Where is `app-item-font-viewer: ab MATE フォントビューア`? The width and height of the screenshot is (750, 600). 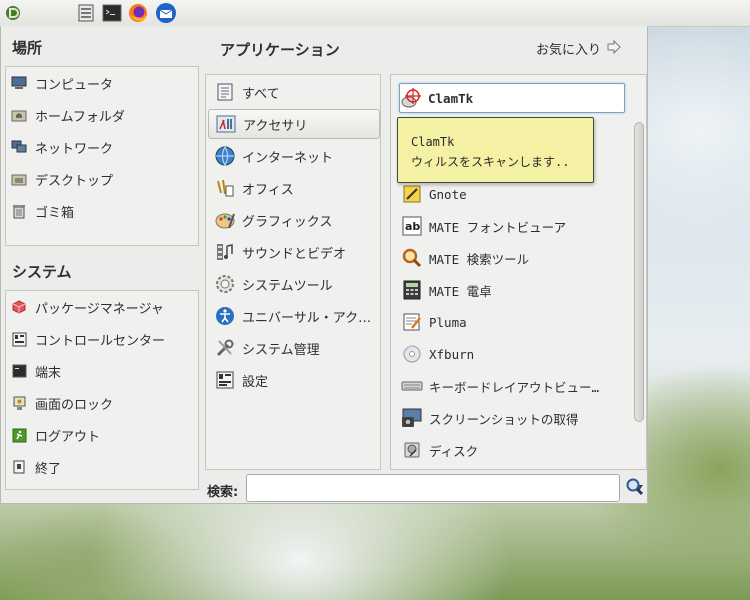 app-item-font-viewer: ab MATE フォントビューア is located at coordinates (512, 226).